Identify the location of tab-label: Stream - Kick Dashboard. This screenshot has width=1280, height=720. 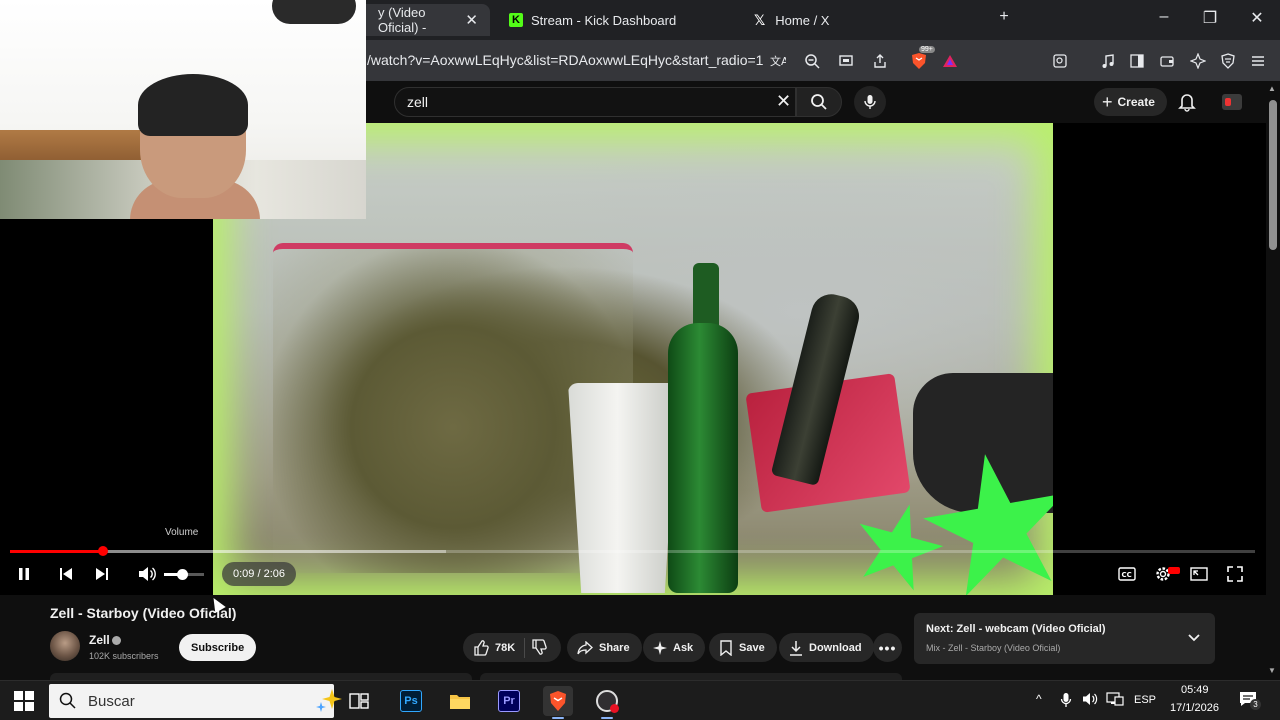
(604, 20).